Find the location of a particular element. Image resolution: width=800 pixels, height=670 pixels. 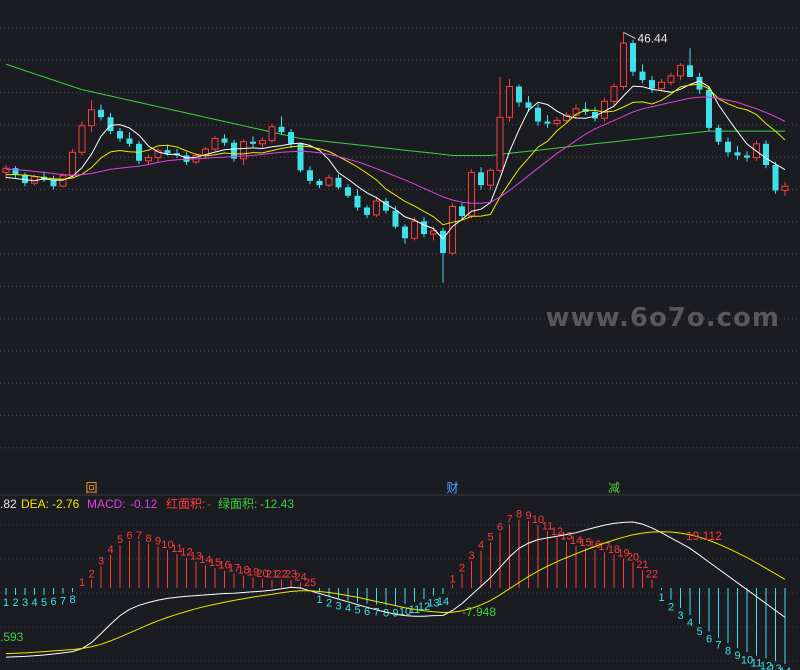

dif-value: .82 is located at coordinates (8, 504).